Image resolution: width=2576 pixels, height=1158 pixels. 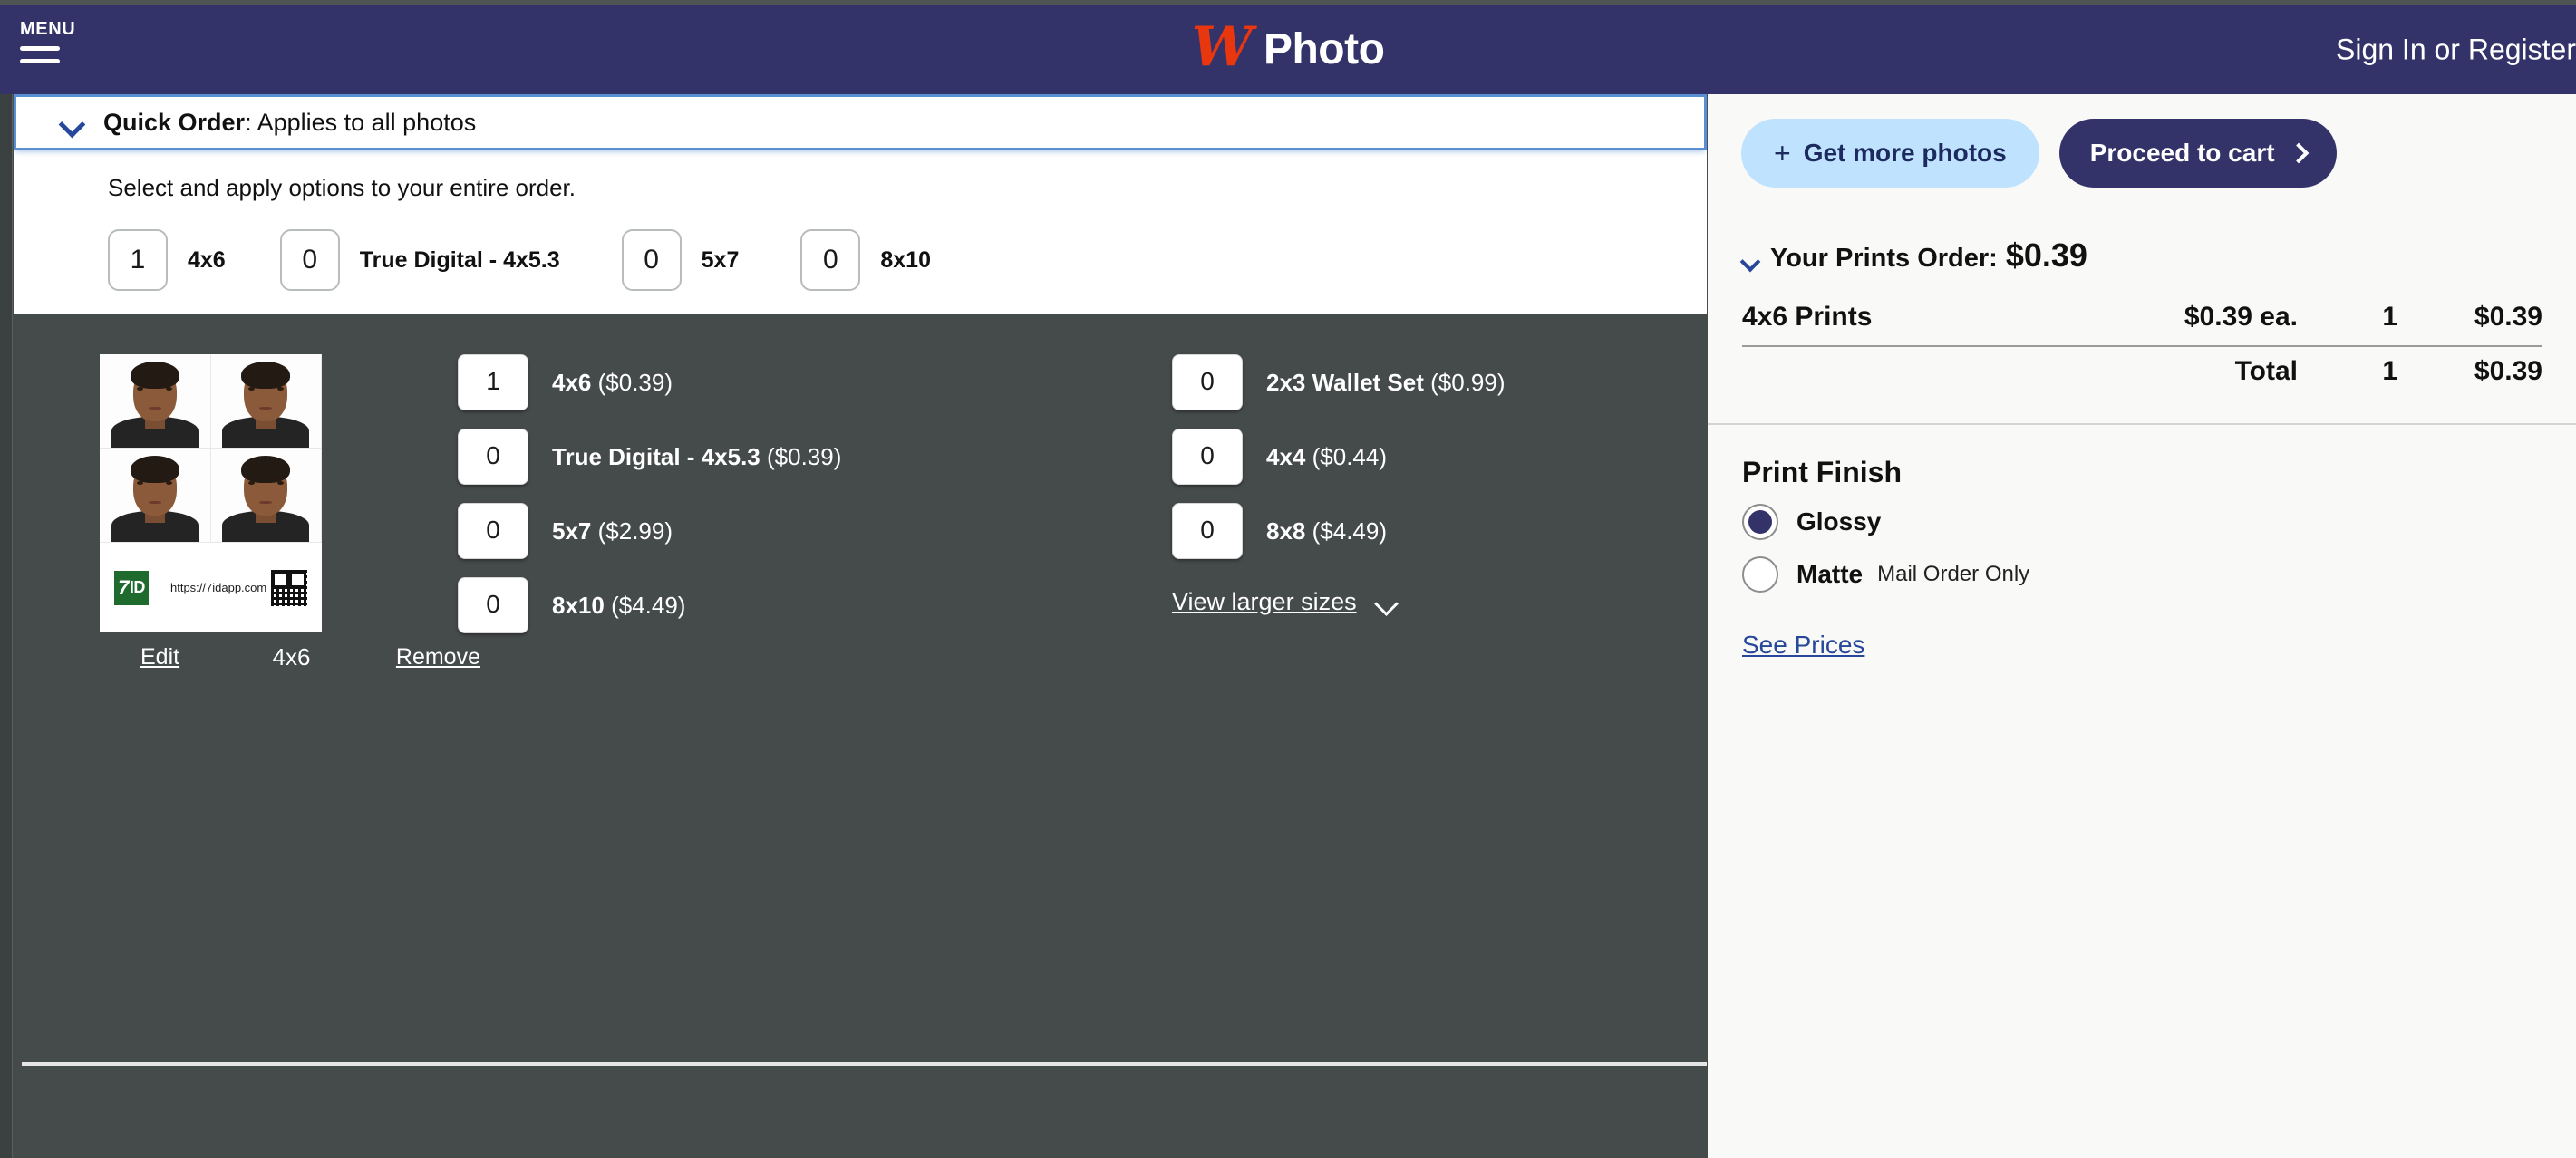 I want to click on sidebar-actions: + Get more photos Proceed to cart, so click(x=2142, y=141).